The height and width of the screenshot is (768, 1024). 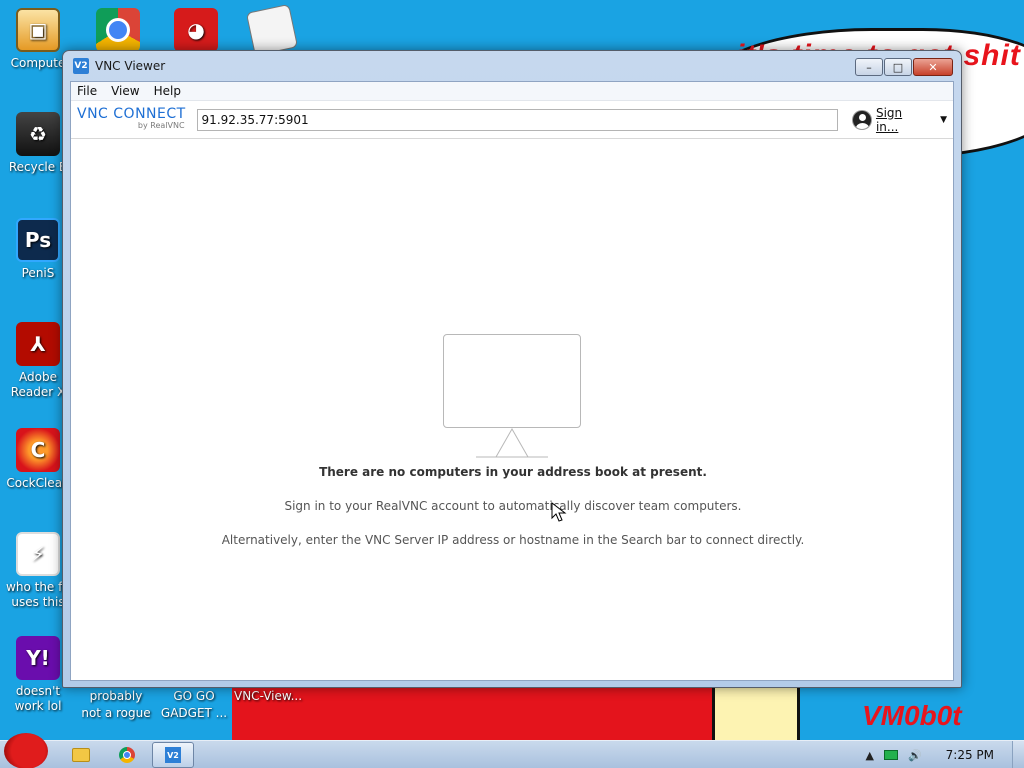 I want to click on document-icon, so click(x=272, y=30).